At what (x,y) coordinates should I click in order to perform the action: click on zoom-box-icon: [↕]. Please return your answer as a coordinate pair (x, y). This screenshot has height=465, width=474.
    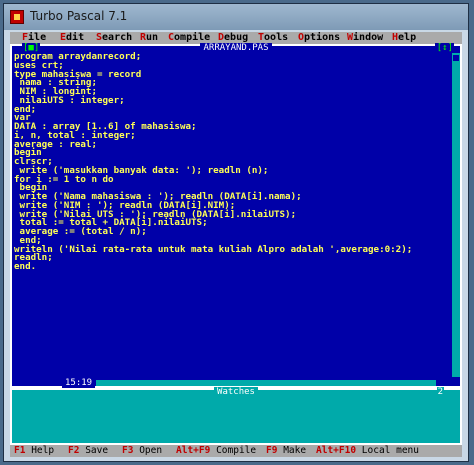
    Looking at the image, I should click on (444, 48).